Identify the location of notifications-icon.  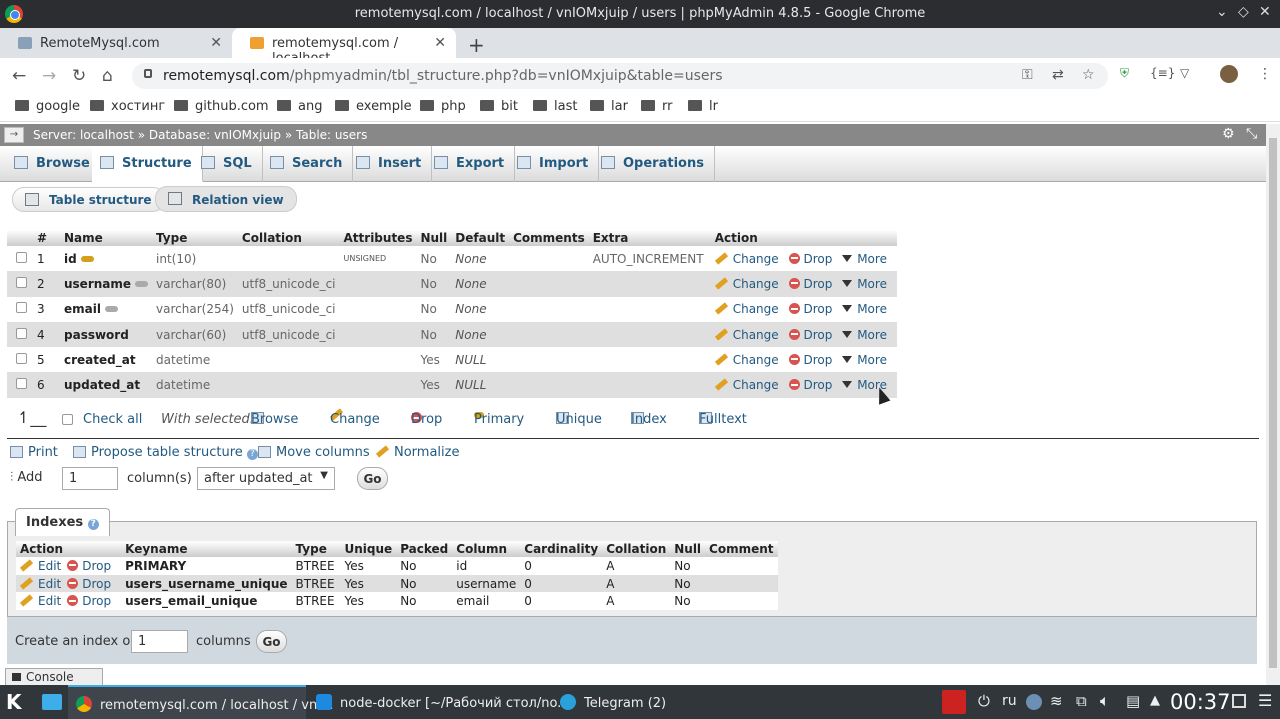
(1034, 702).